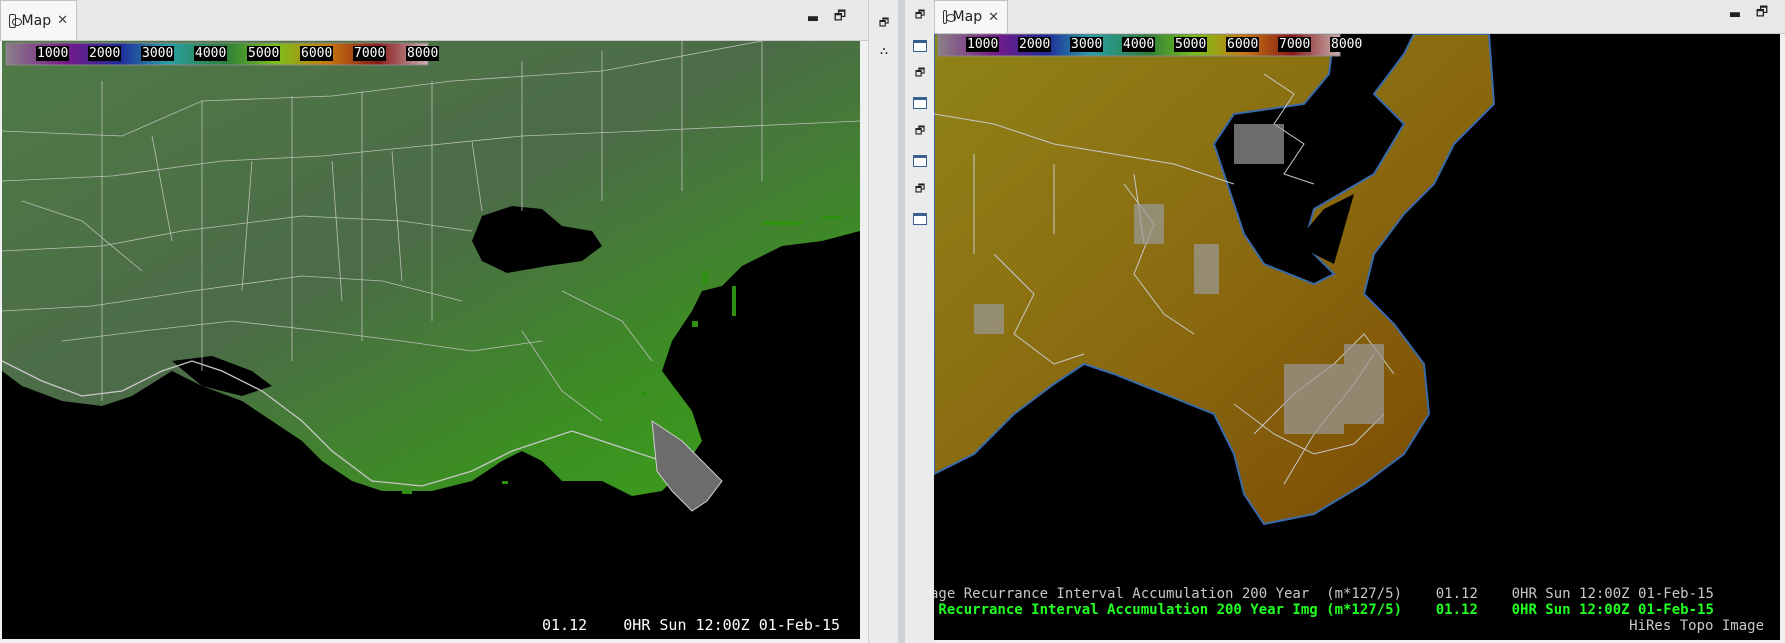 The width and height of the screenshot is (1785, 643). What do you see at coordinates (1243, 44) in the screenshot?
I see `right-legend-label-6000: 6000` at bounding box center [1243, 44].